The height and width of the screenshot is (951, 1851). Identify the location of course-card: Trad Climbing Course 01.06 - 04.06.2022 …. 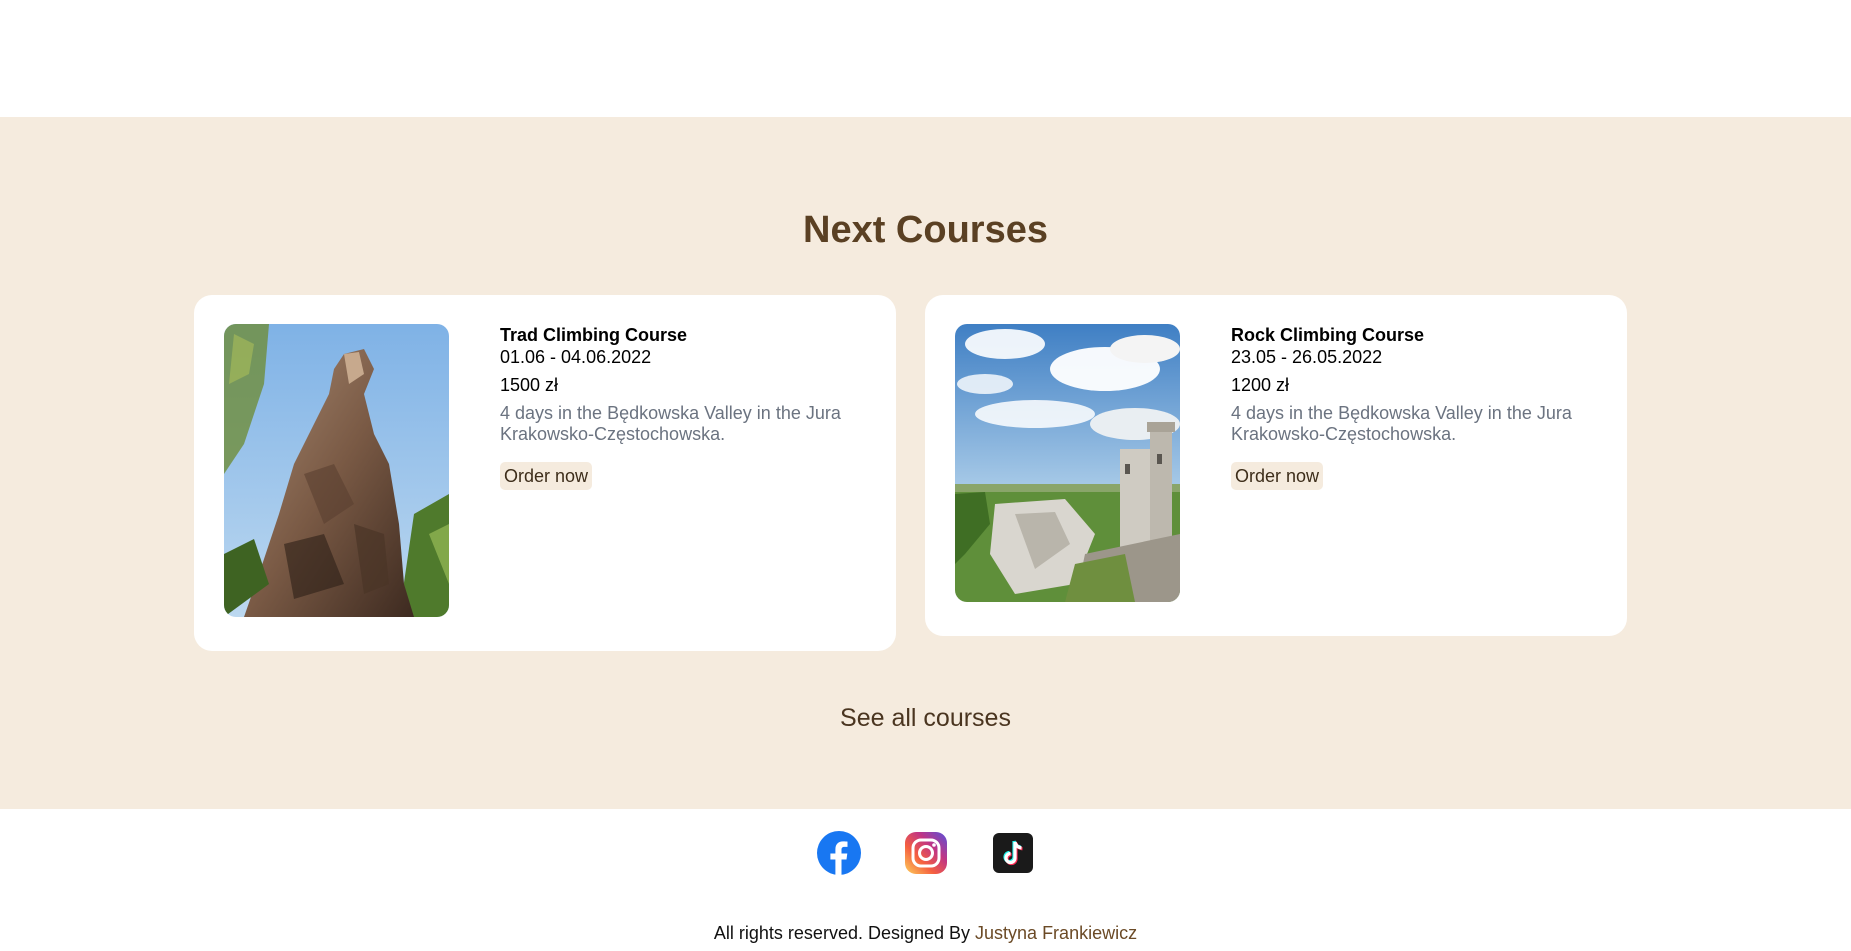
(545, 473).